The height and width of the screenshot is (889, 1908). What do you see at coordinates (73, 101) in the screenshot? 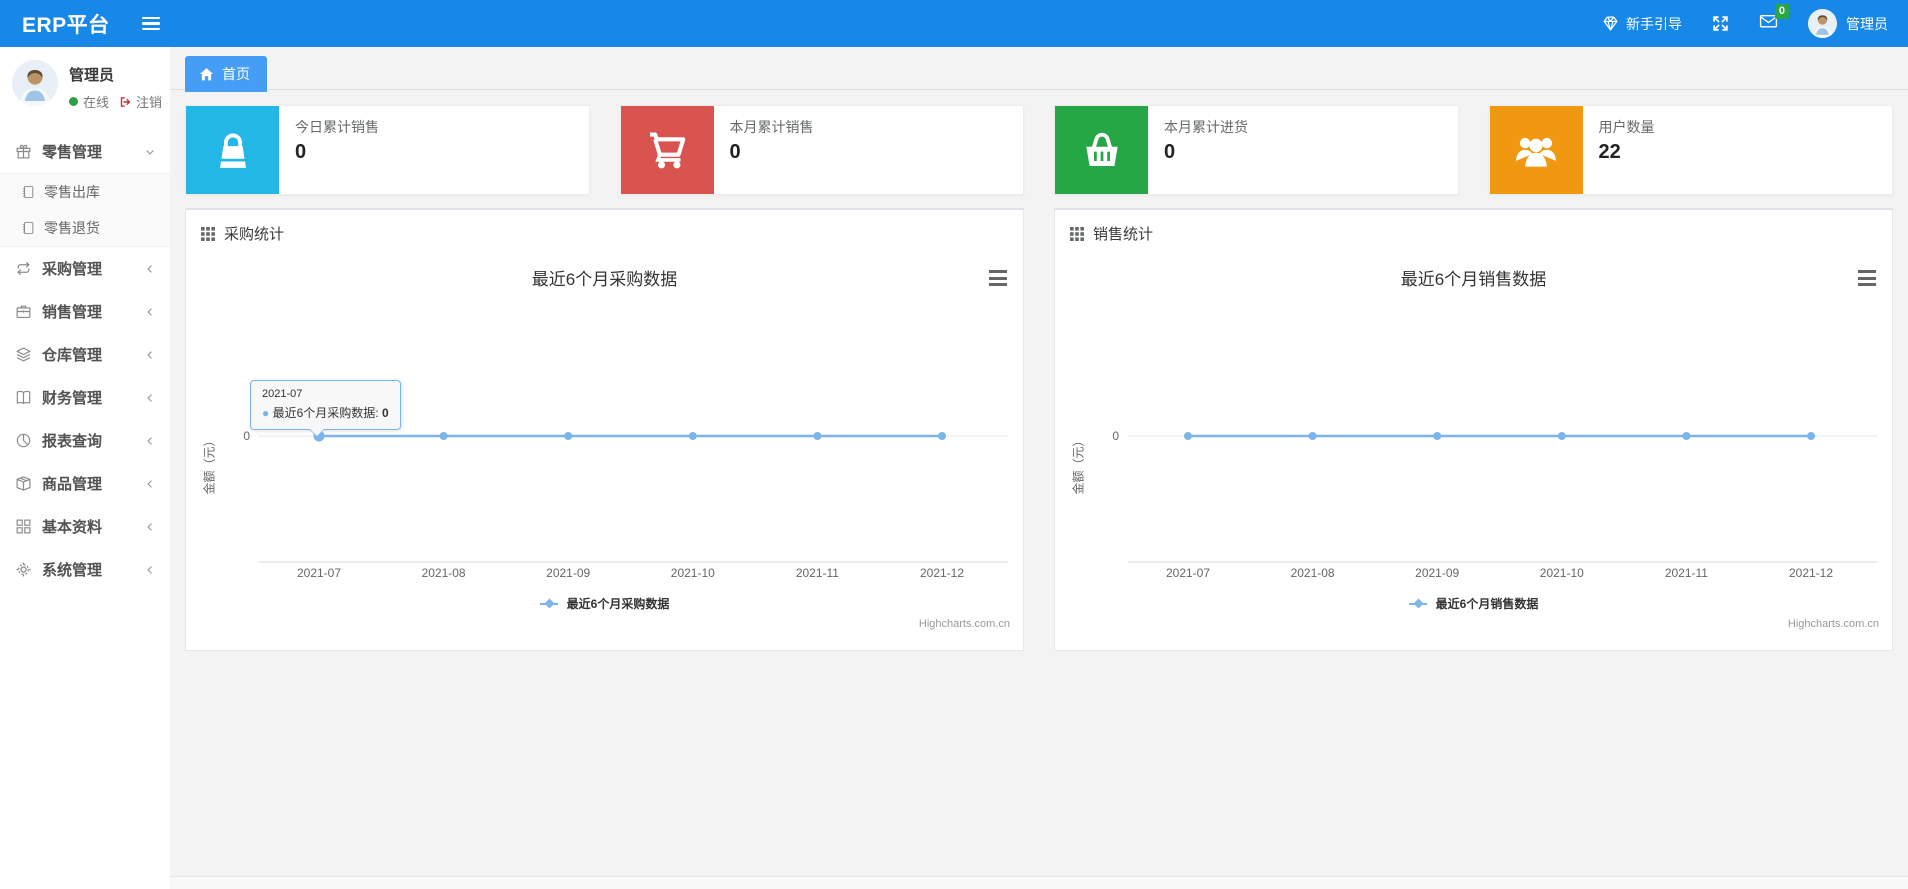
I see `online-status-dot` at bounding box center [73, 101].